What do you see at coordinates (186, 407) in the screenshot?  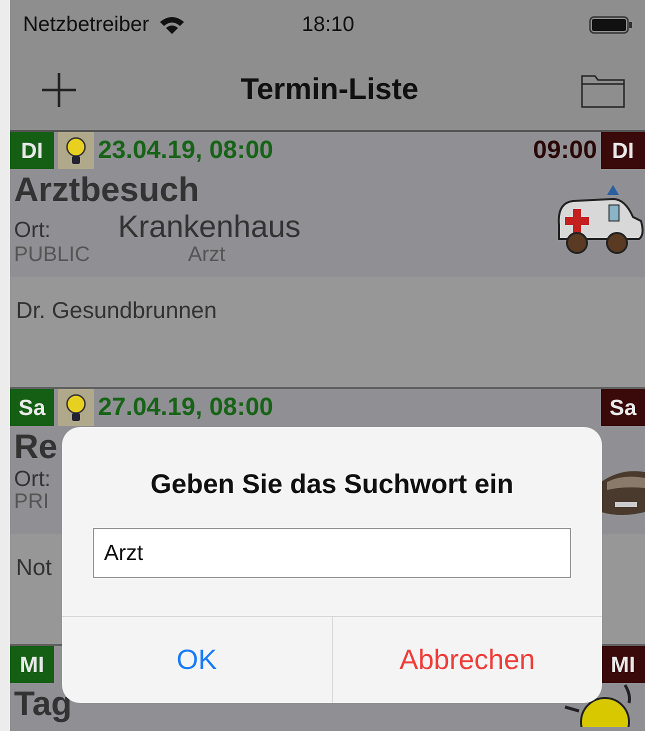 I see `start-date: 27.04.19, 08:00` at bounding box center [186, 407].